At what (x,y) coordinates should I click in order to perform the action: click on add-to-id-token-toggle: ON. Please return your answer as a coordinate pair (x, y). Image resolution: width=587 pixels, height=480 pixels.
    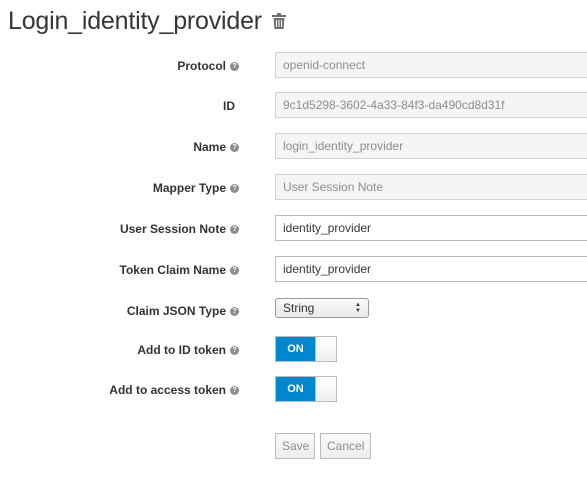
    Looking at the image, I should click on (306, 349).